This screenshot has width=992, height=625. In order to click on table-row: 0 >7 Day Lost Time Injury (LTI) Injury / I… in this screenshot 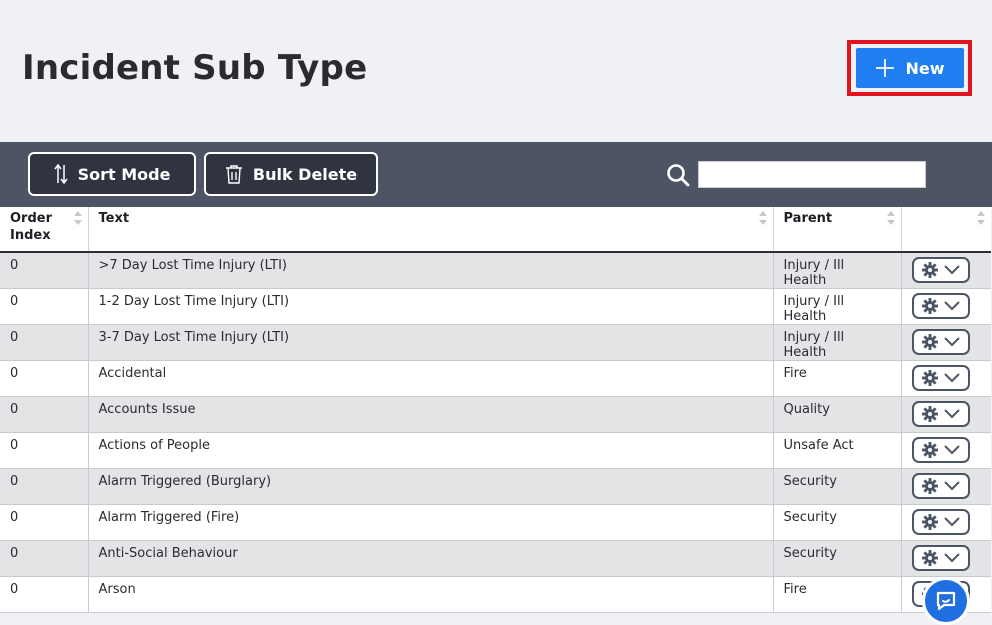, I will do `click(495, 270)`.